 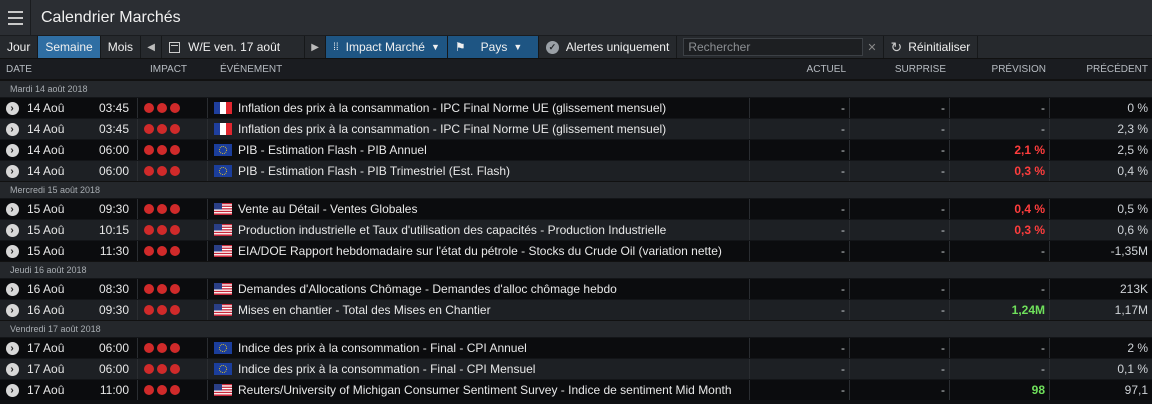 What do you see at coordinates (175, 47) in the screenshot?
I see `calendar-icon` at bounding box center [175, 47].